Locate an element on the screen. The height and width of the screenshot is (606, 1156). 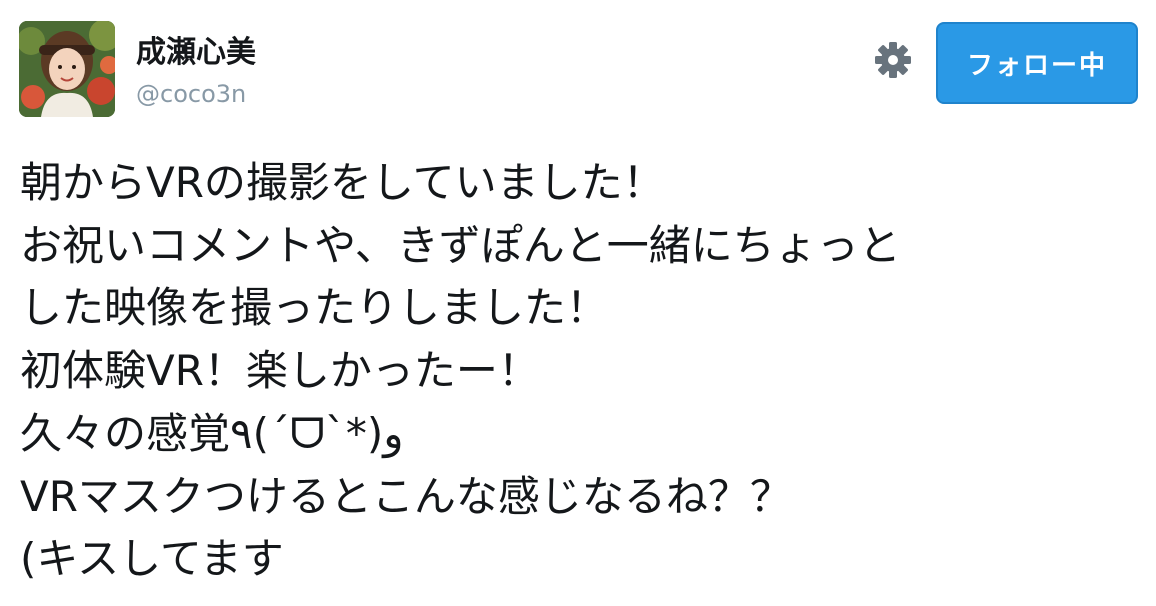
avatar is located at coordinates (67, 69).